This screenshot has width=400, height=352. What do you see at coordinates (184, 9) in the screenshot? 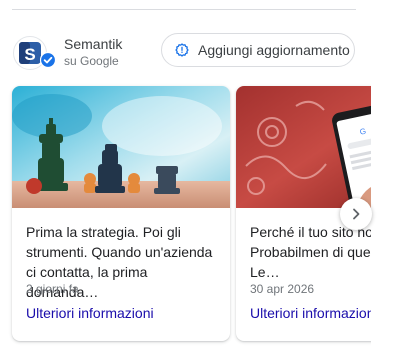
I see `divider` at bounding box center [184, 9].